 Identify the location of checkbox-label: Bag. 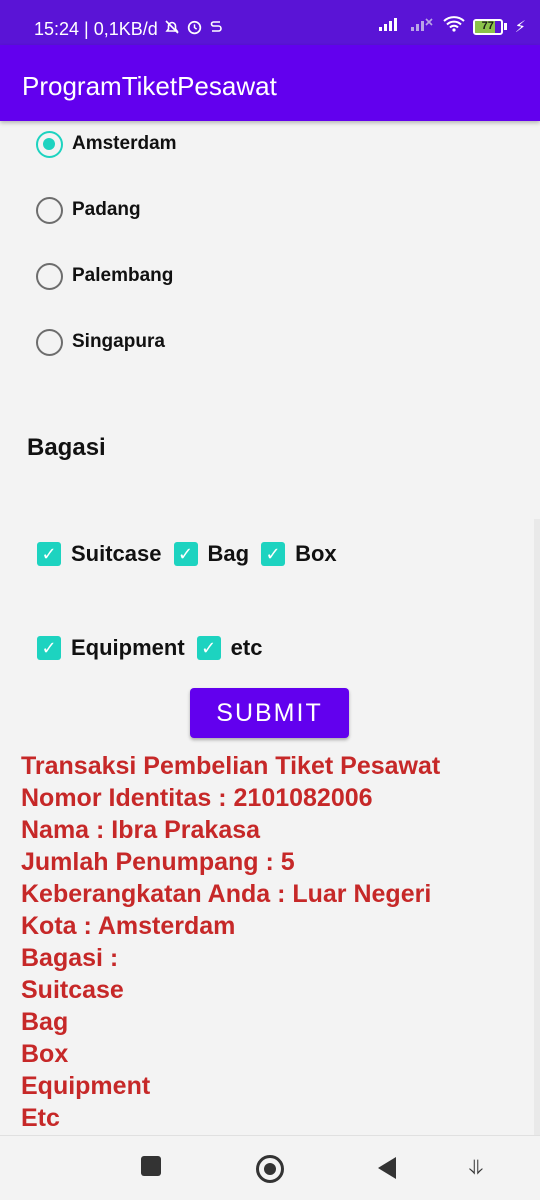
(228, 553).